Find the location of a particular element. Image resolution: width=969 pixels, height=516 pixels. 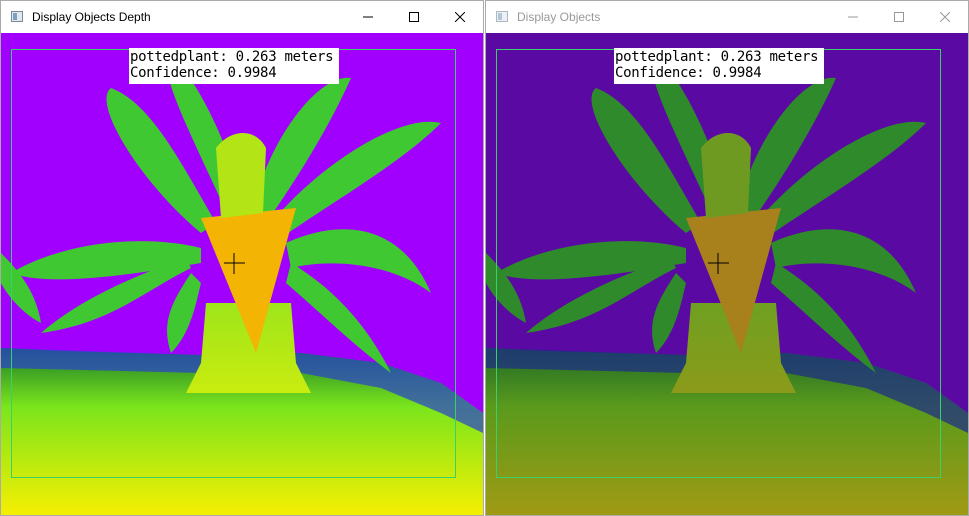

title-bar: Display Objects is located at coordinates (727, 17).